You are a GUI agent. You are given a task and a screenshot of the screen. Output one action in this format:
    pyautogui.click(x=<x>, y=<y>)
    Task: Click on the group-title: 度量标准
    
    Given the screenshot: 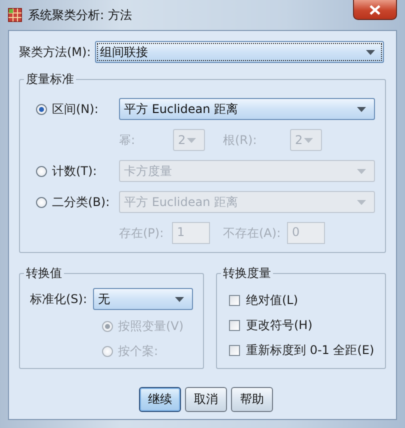 What is the action you would take?
    pyautogui.click(x=50, y=79)
    